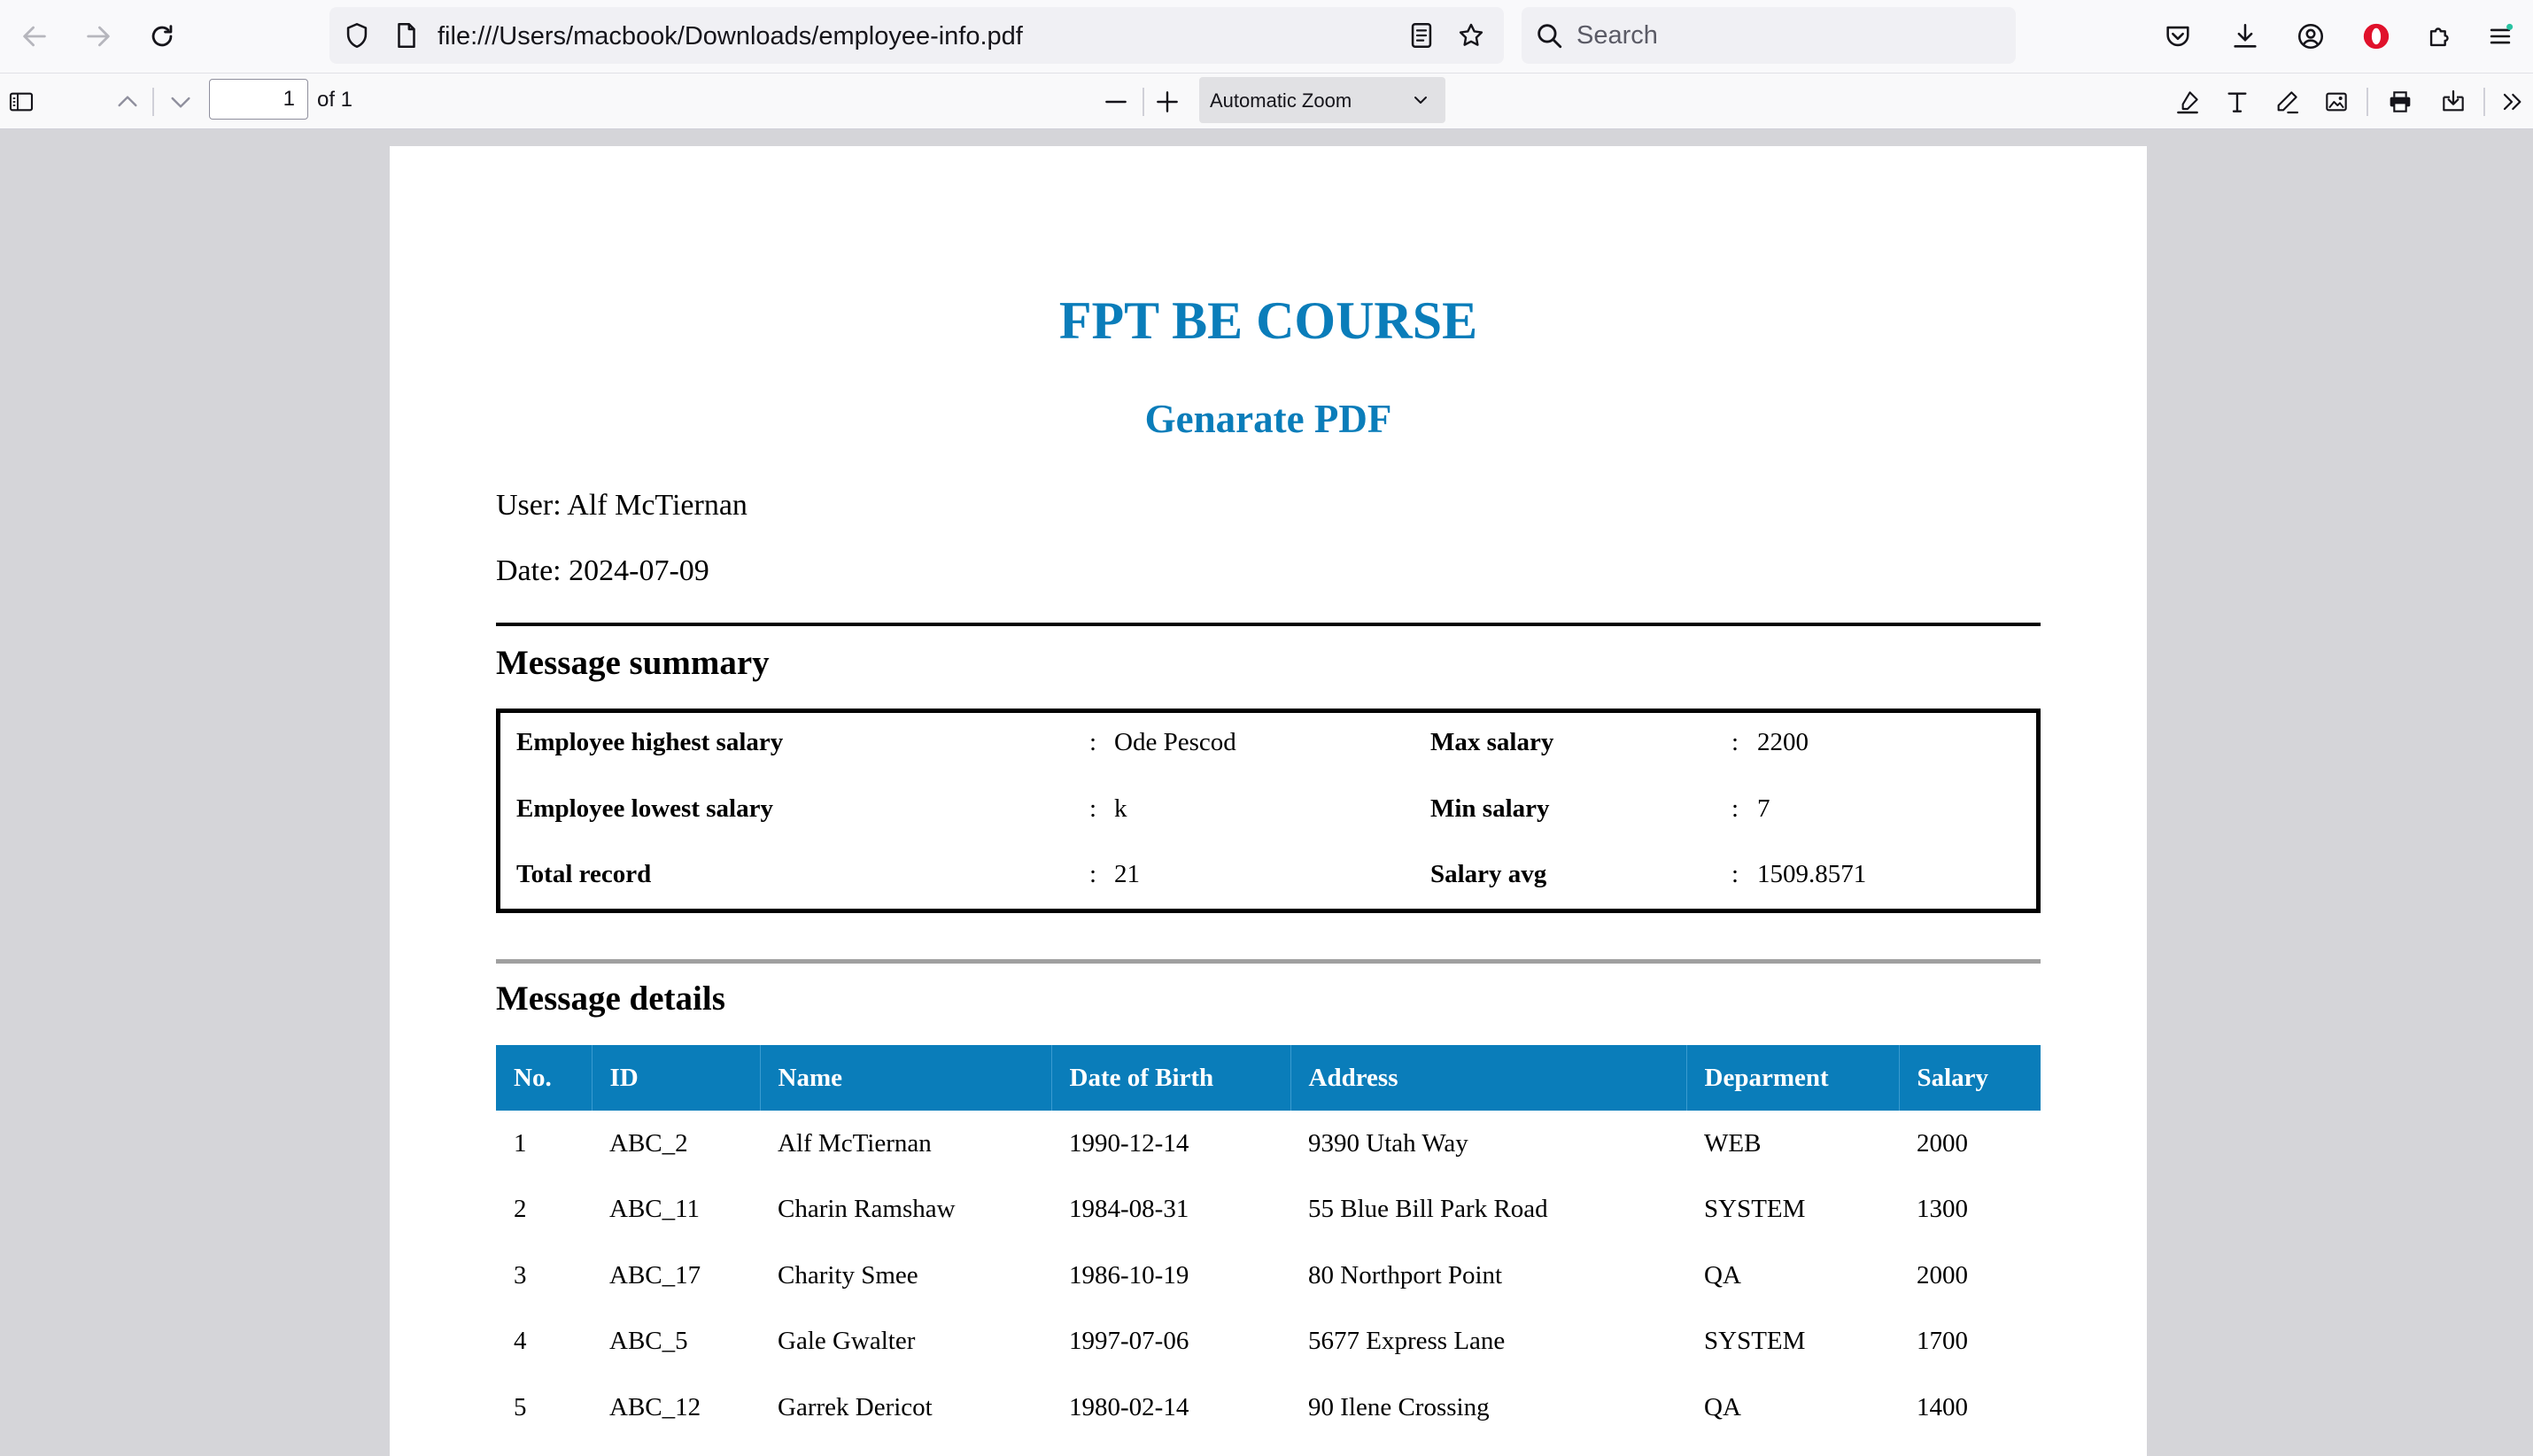  I want to click on summary-value: 2200, so click(1783, 742).